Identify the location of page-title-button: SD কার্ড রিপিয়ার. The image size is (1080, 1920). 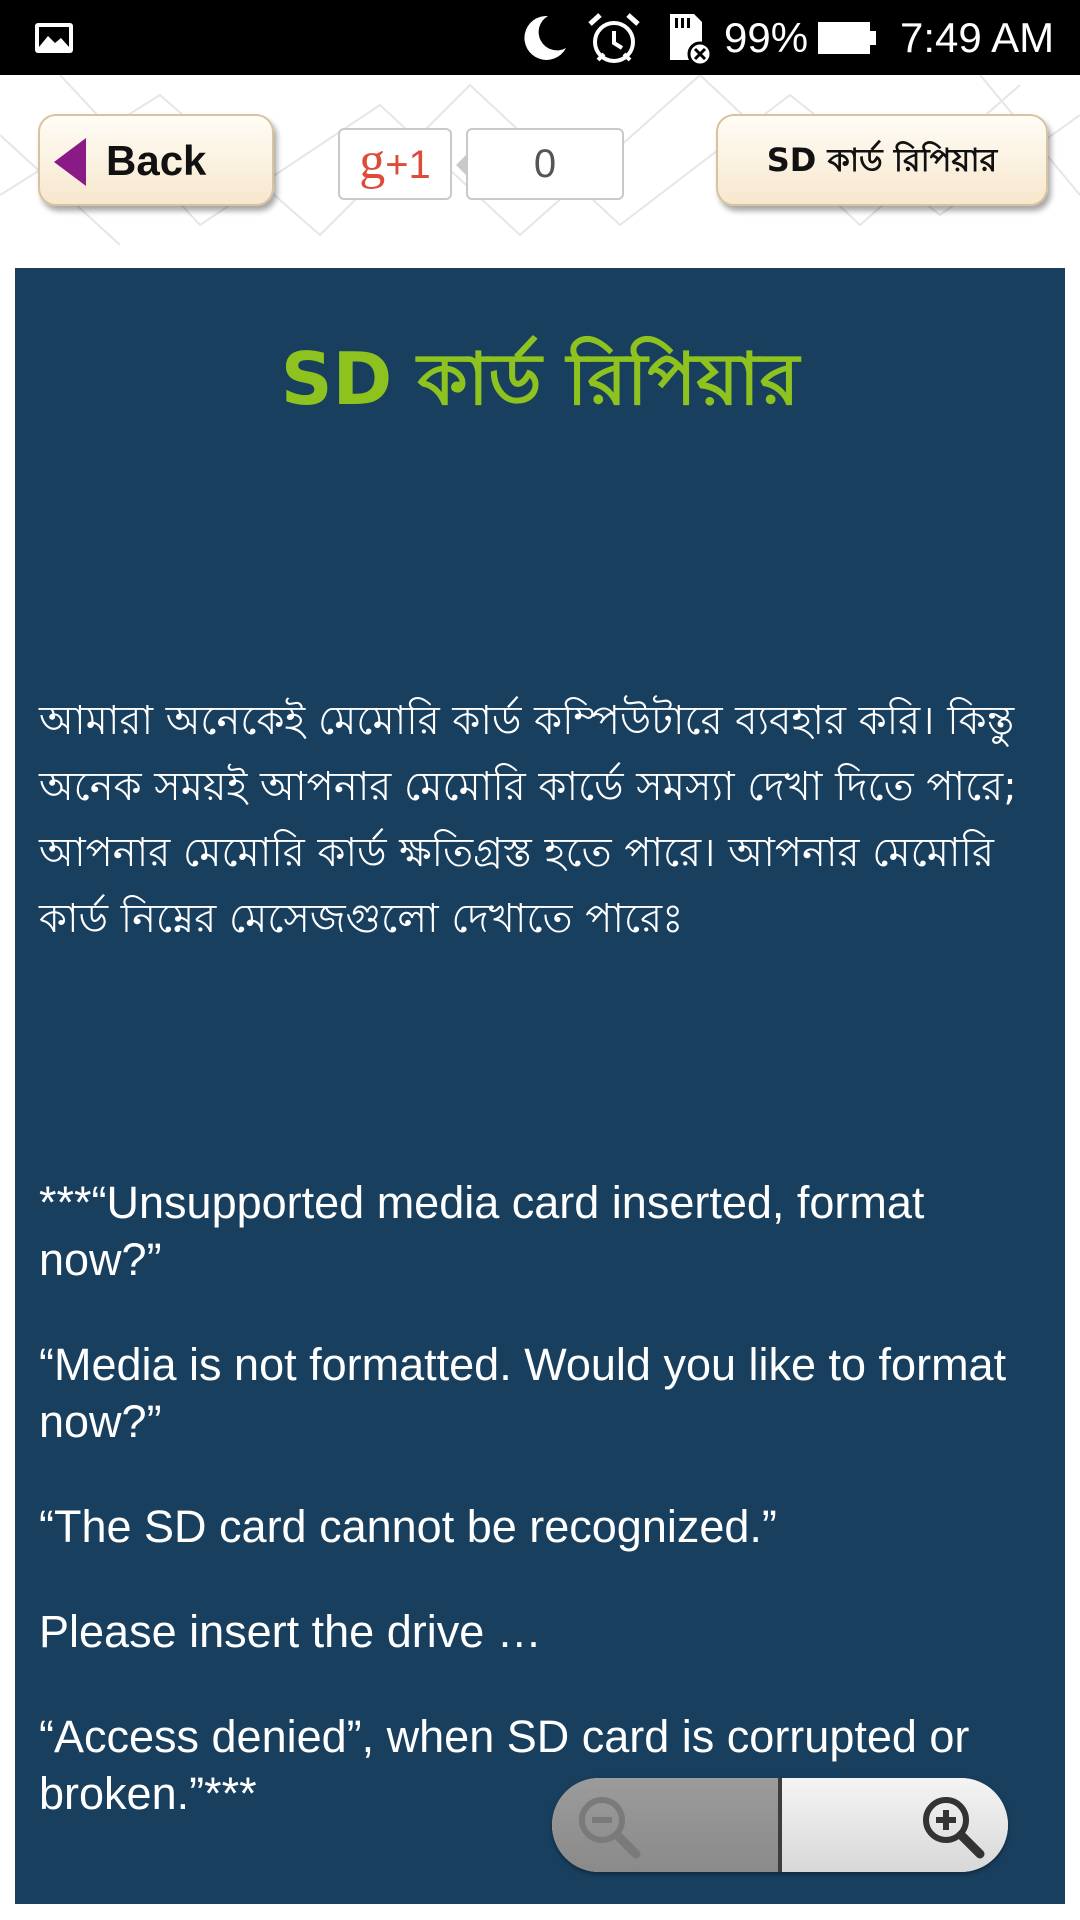
(882, 160).